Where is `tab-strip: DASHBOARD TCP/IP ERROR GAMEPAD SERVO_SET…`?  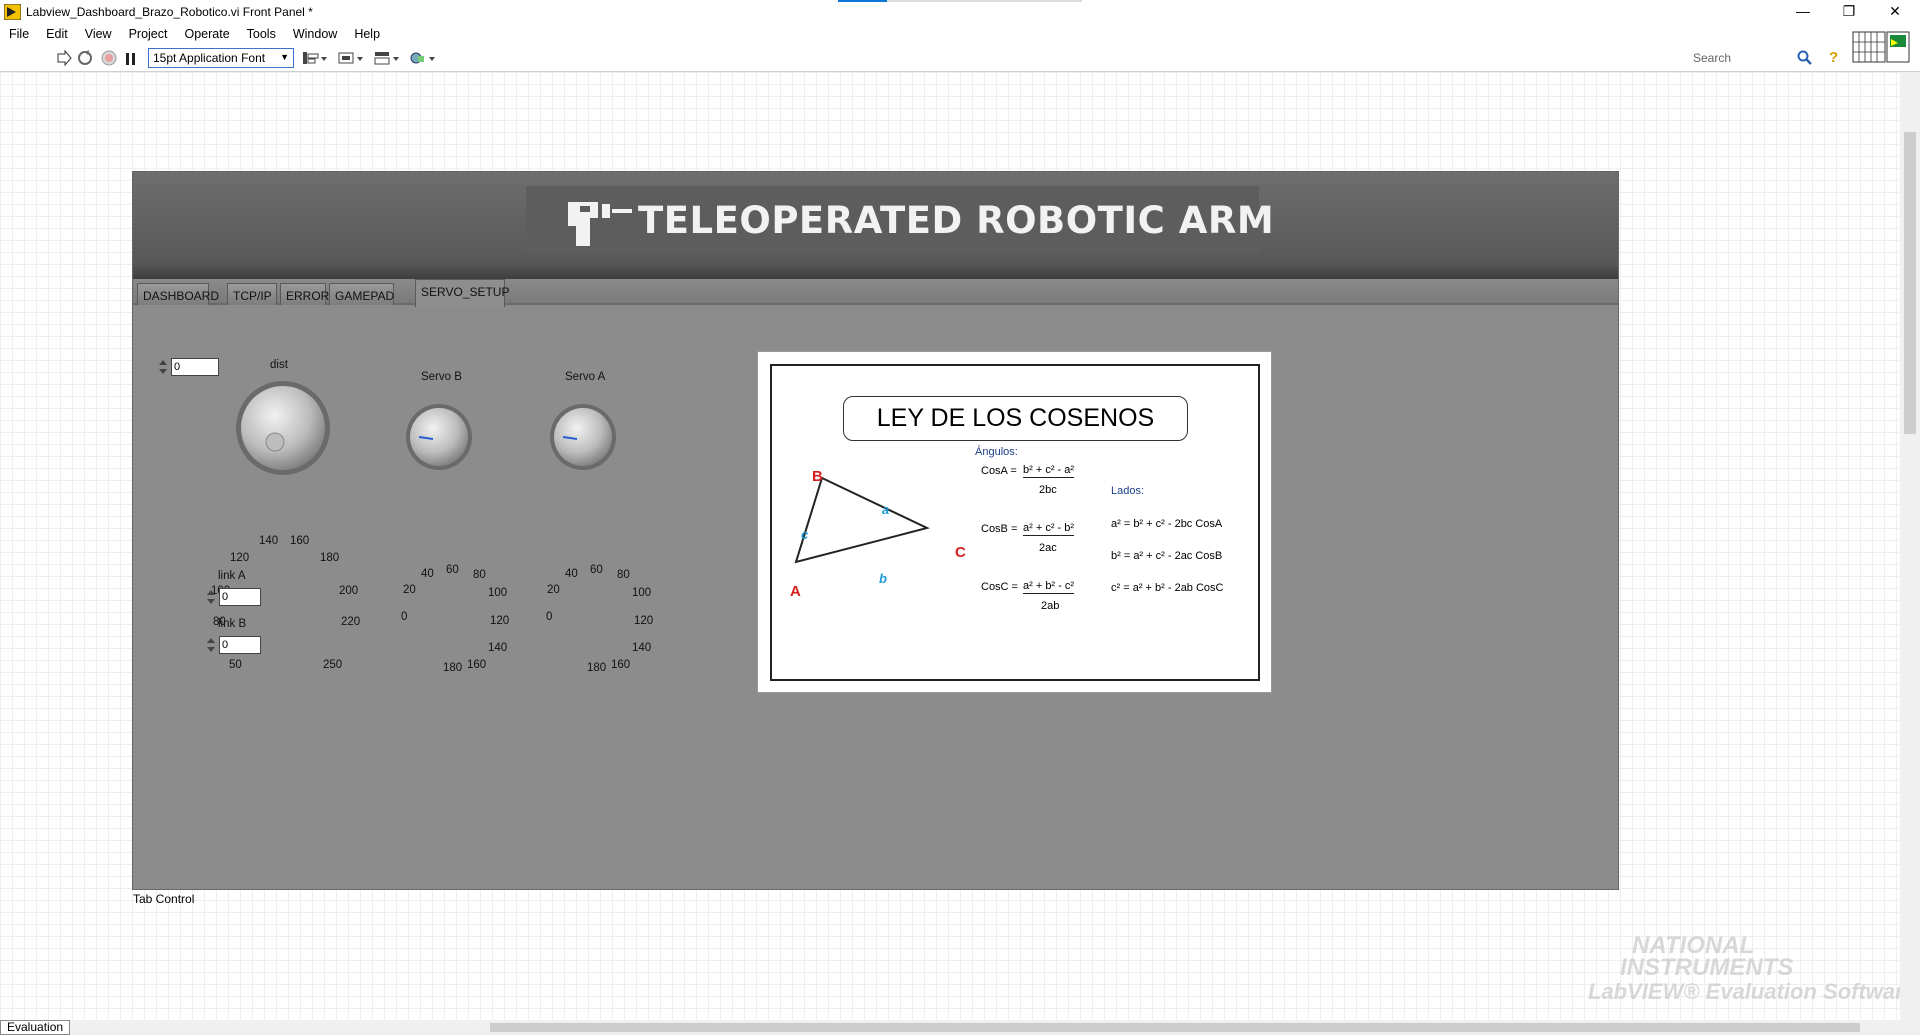 tab-strip: DASHBOARD TCP/IP ERROR GAMEPAD SERVO_SET… is located at coordinates (875, 293).